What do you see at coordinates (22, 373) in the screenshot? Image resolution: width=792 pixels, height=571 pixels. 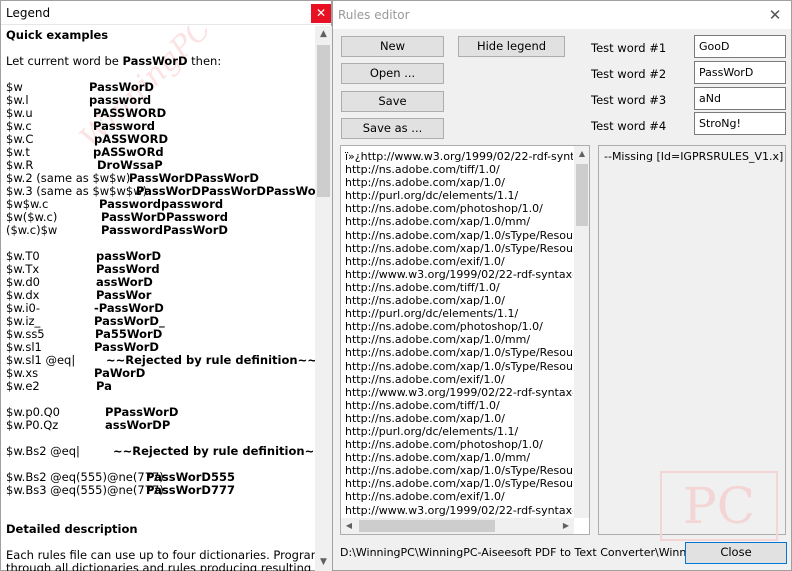 I see `rule-example-key: $w.xs` at bounding box center [22, 373].